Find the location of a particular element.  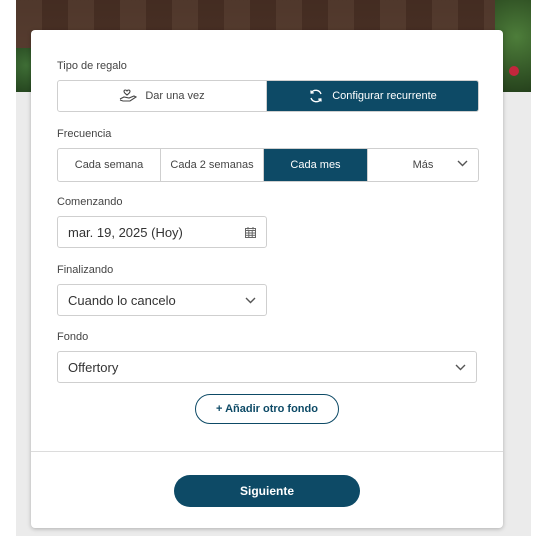

frequency-monthly-label: Cada mes is located at coordinates (315, 165).